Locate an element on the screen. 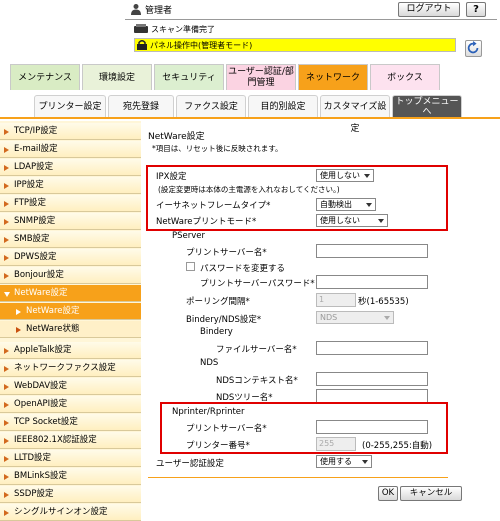 This screenshot has height=521, width=500. tab-box: ボックス is located at coordinates (405, 77).